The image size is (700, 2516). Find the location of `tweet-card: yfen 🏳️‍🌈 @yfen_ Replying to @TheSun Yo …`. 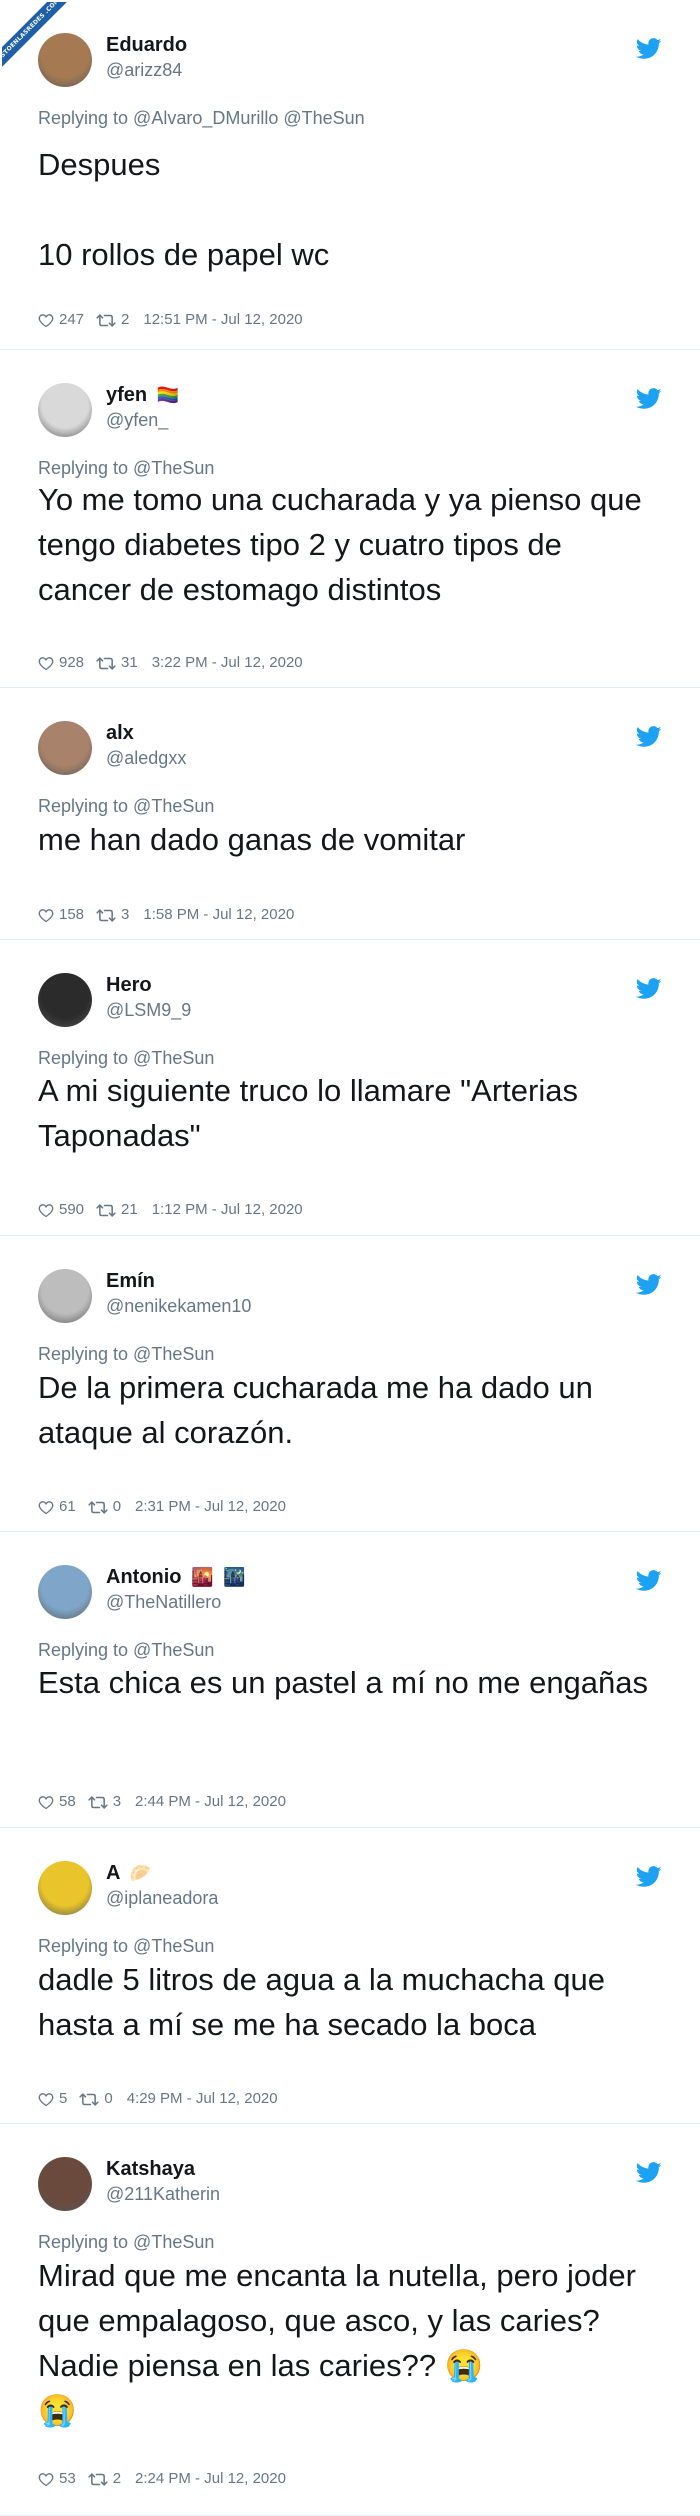

tweet-card: yfen 🏳️‍🌈 @yfen_ Replying to @TheSun Yo … is located at coordinates (350, 519).